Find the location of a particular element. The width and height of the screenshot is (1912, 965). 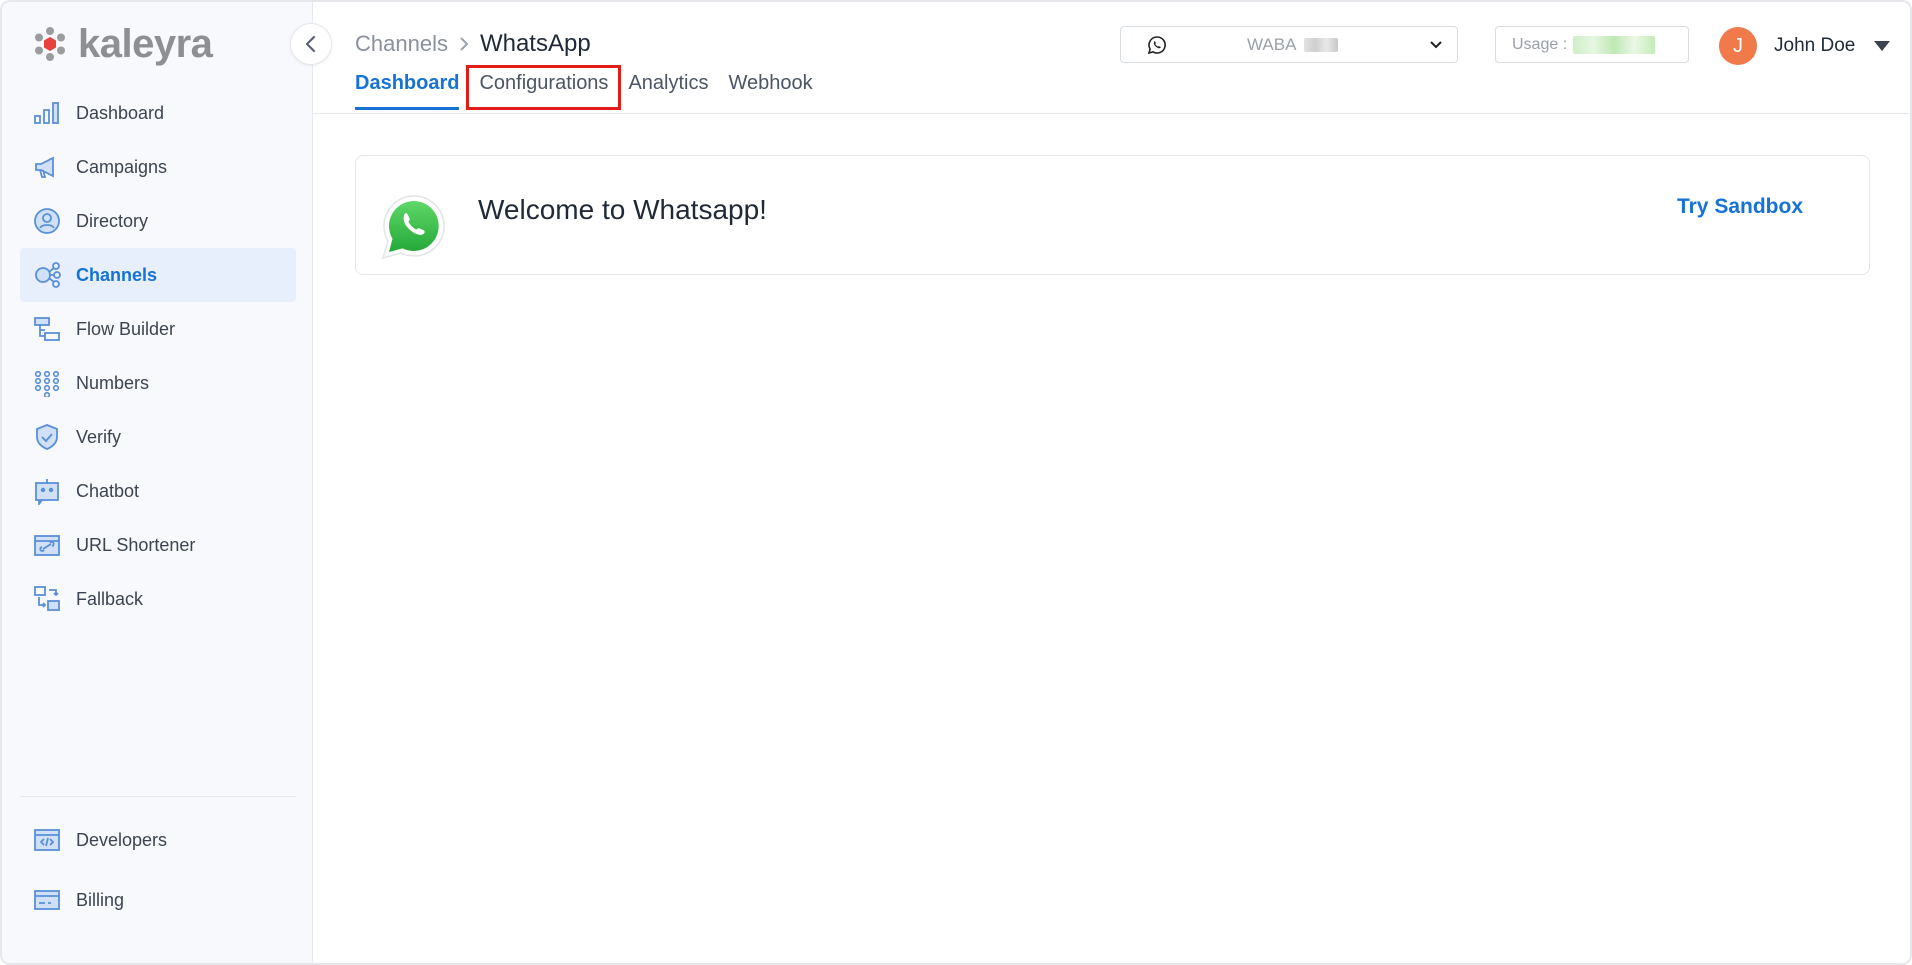

try-sandbox-link: Try Sandbox is located at coordinates (1740, 207).